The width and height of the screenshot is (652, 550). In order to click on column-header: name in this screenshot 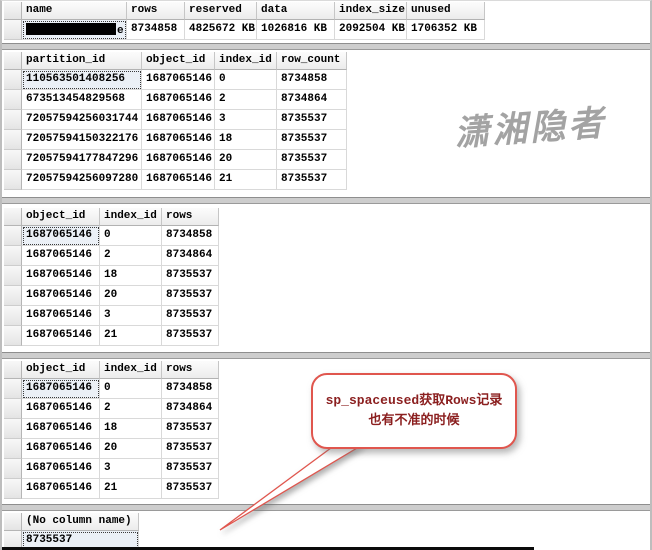, I will do `click(74, 11)`.